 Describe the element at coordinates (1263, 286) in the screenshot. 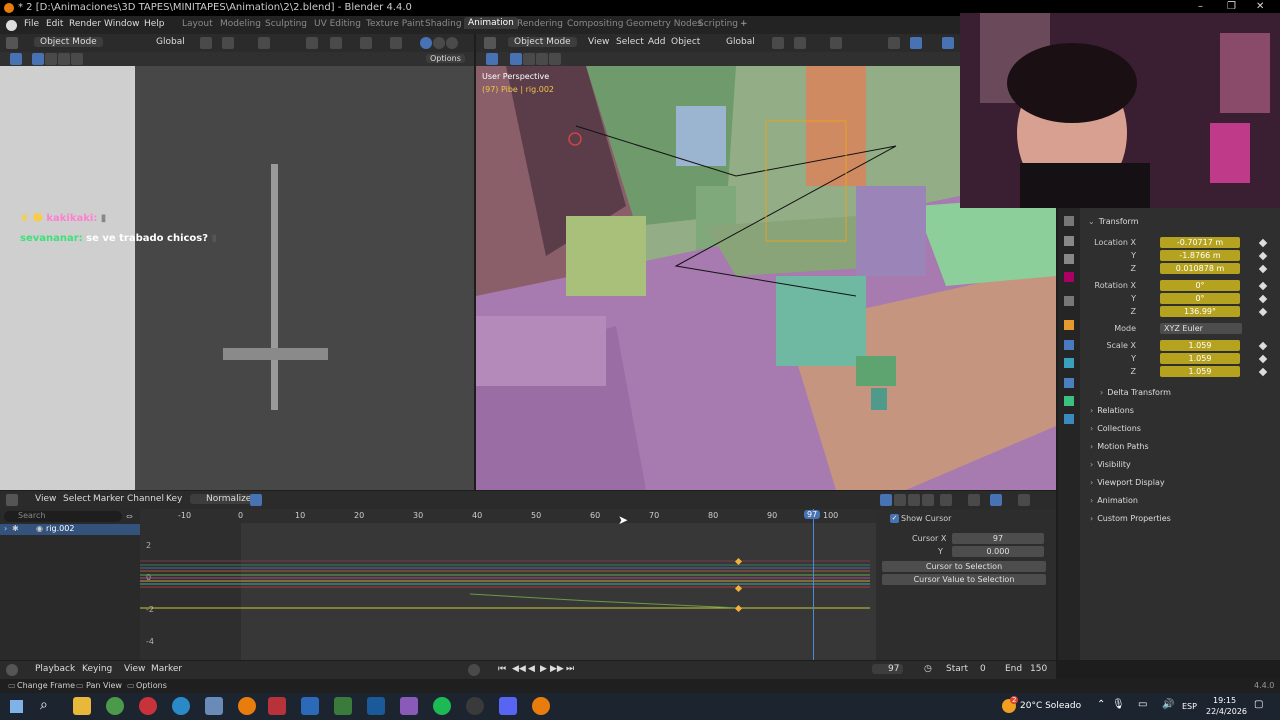

I see `keyframe-rotation-x-icon` at that location.